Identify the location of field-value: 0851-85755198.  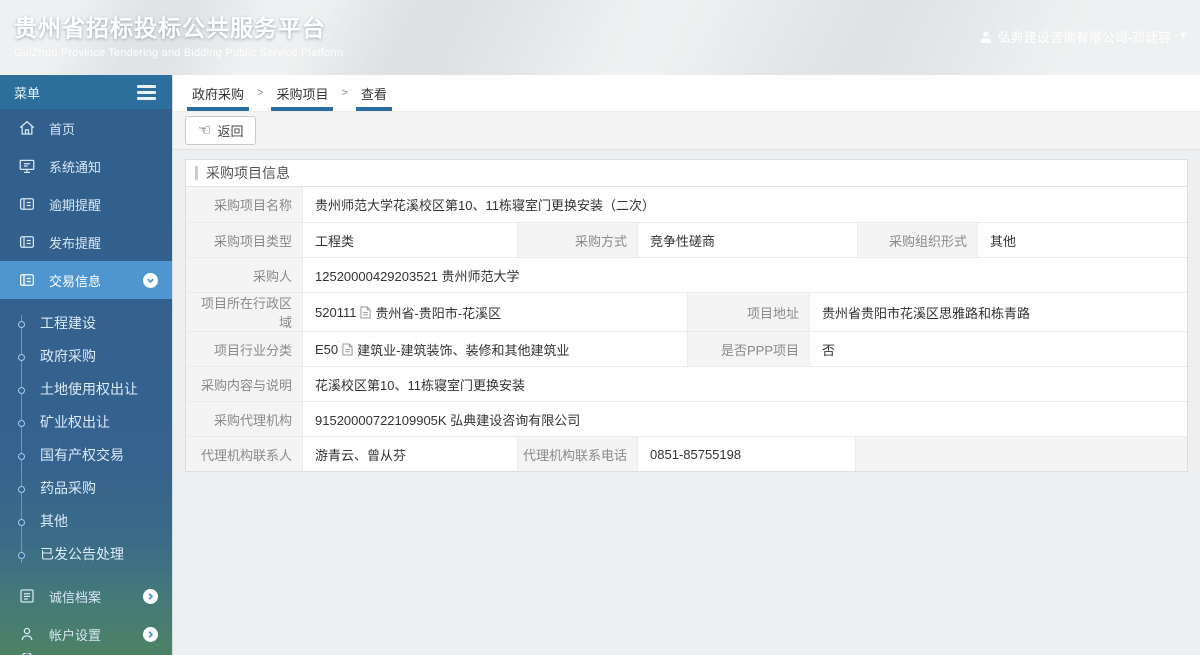
(746, 454).